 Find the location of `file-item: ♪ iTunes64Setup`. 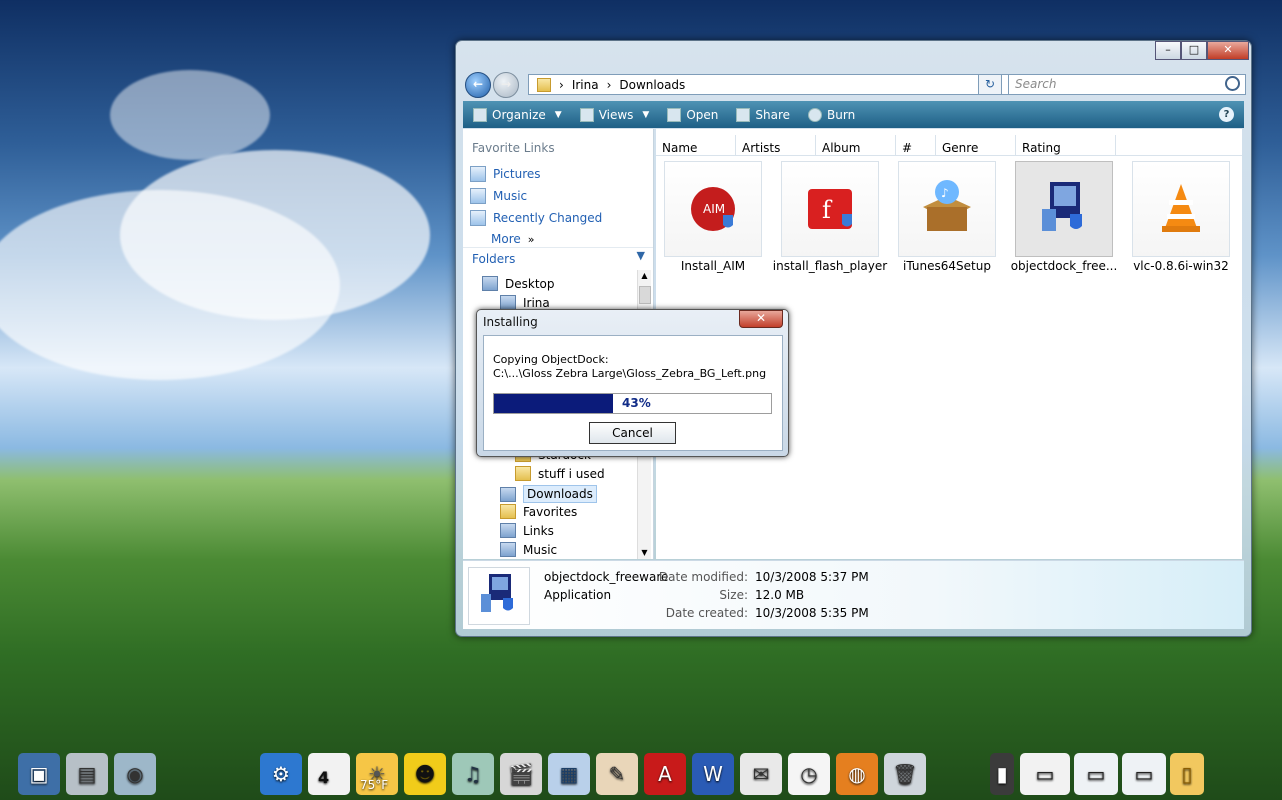

file-item: ♪ iTunes64Setup is located at coordinates (947, 217).